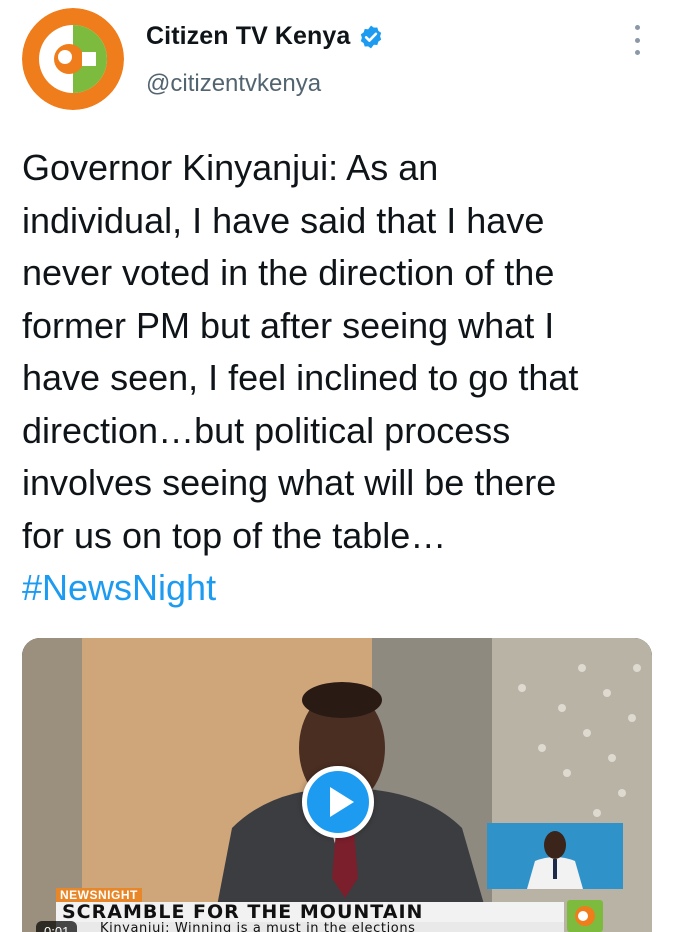 The width and height of the screenshot is (673, 932). Describe the element at coordinates (248, 36) in the screenshot. I see `display-name: Citizen TV Kenya` at that location.